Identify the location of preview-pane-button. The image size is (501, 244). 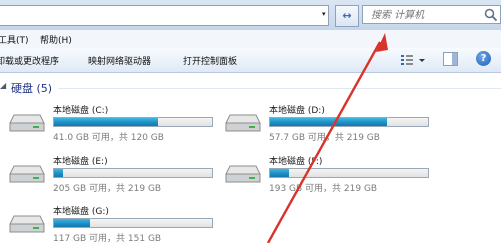
(450, 59).